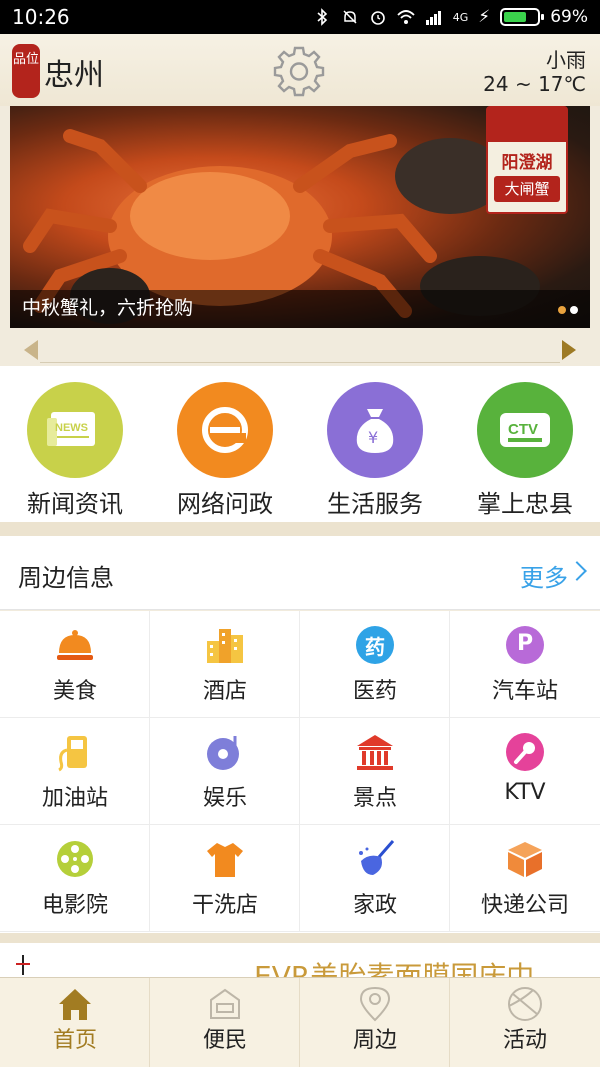 This screenshot has height=1067, width=600. What do you see at coordinates (225, 860) in the screenshot?
I see `tshirt-icon` at bounding box center [225, 860].